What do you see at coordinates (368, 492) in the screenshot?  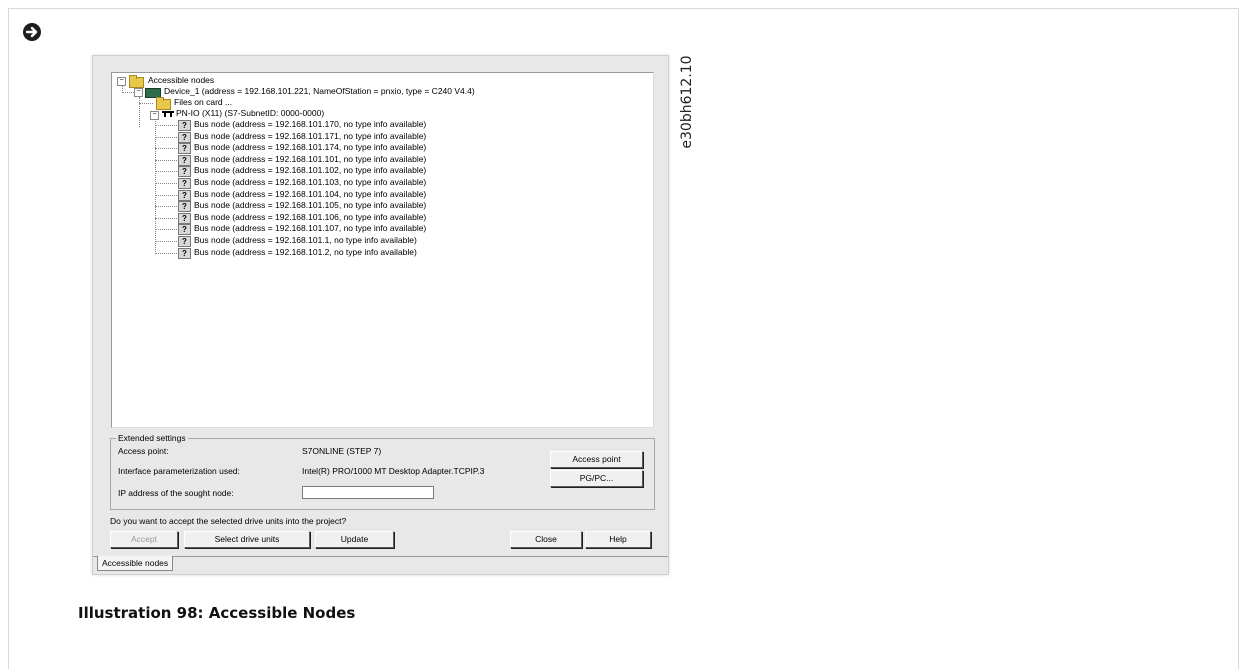 I see `ip-address-input` at bounding box center [368, 492].